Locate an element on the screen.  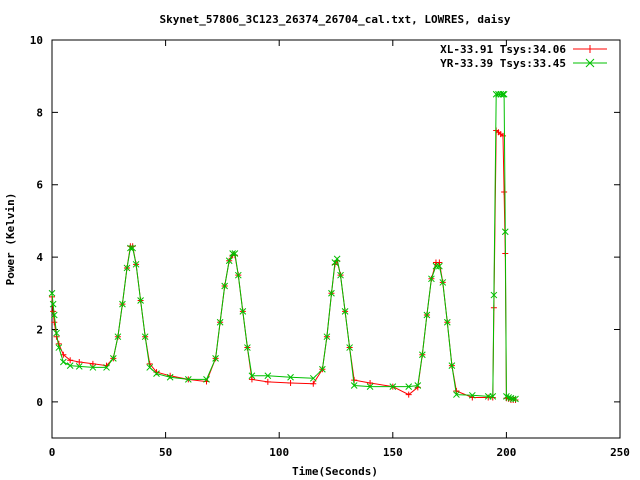
legend: XL-33.91 Tsys:34.06 YR-33.39 Tsys:33.45 is located at coordinates (523, 56).